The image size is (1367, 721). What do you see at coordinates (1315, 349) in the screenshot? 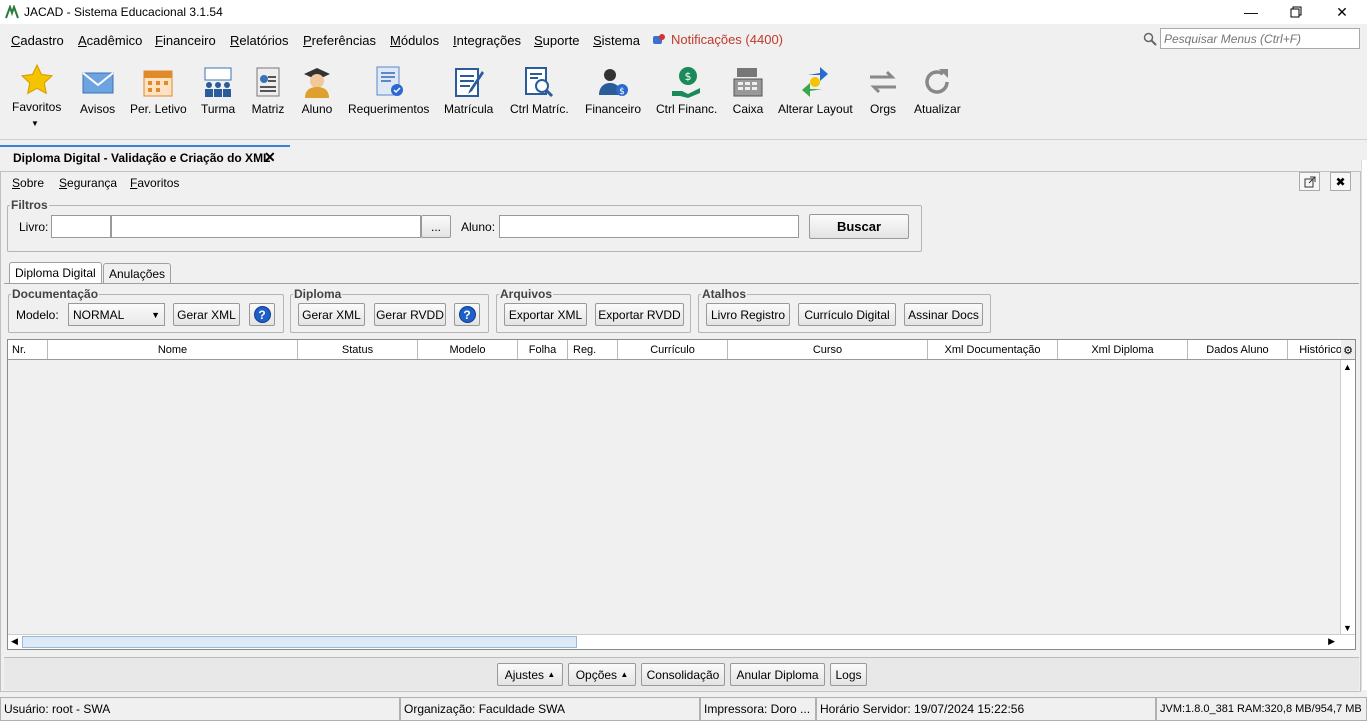
I see `column-header-historico: Histórico` at bounding box center [1315, 349].